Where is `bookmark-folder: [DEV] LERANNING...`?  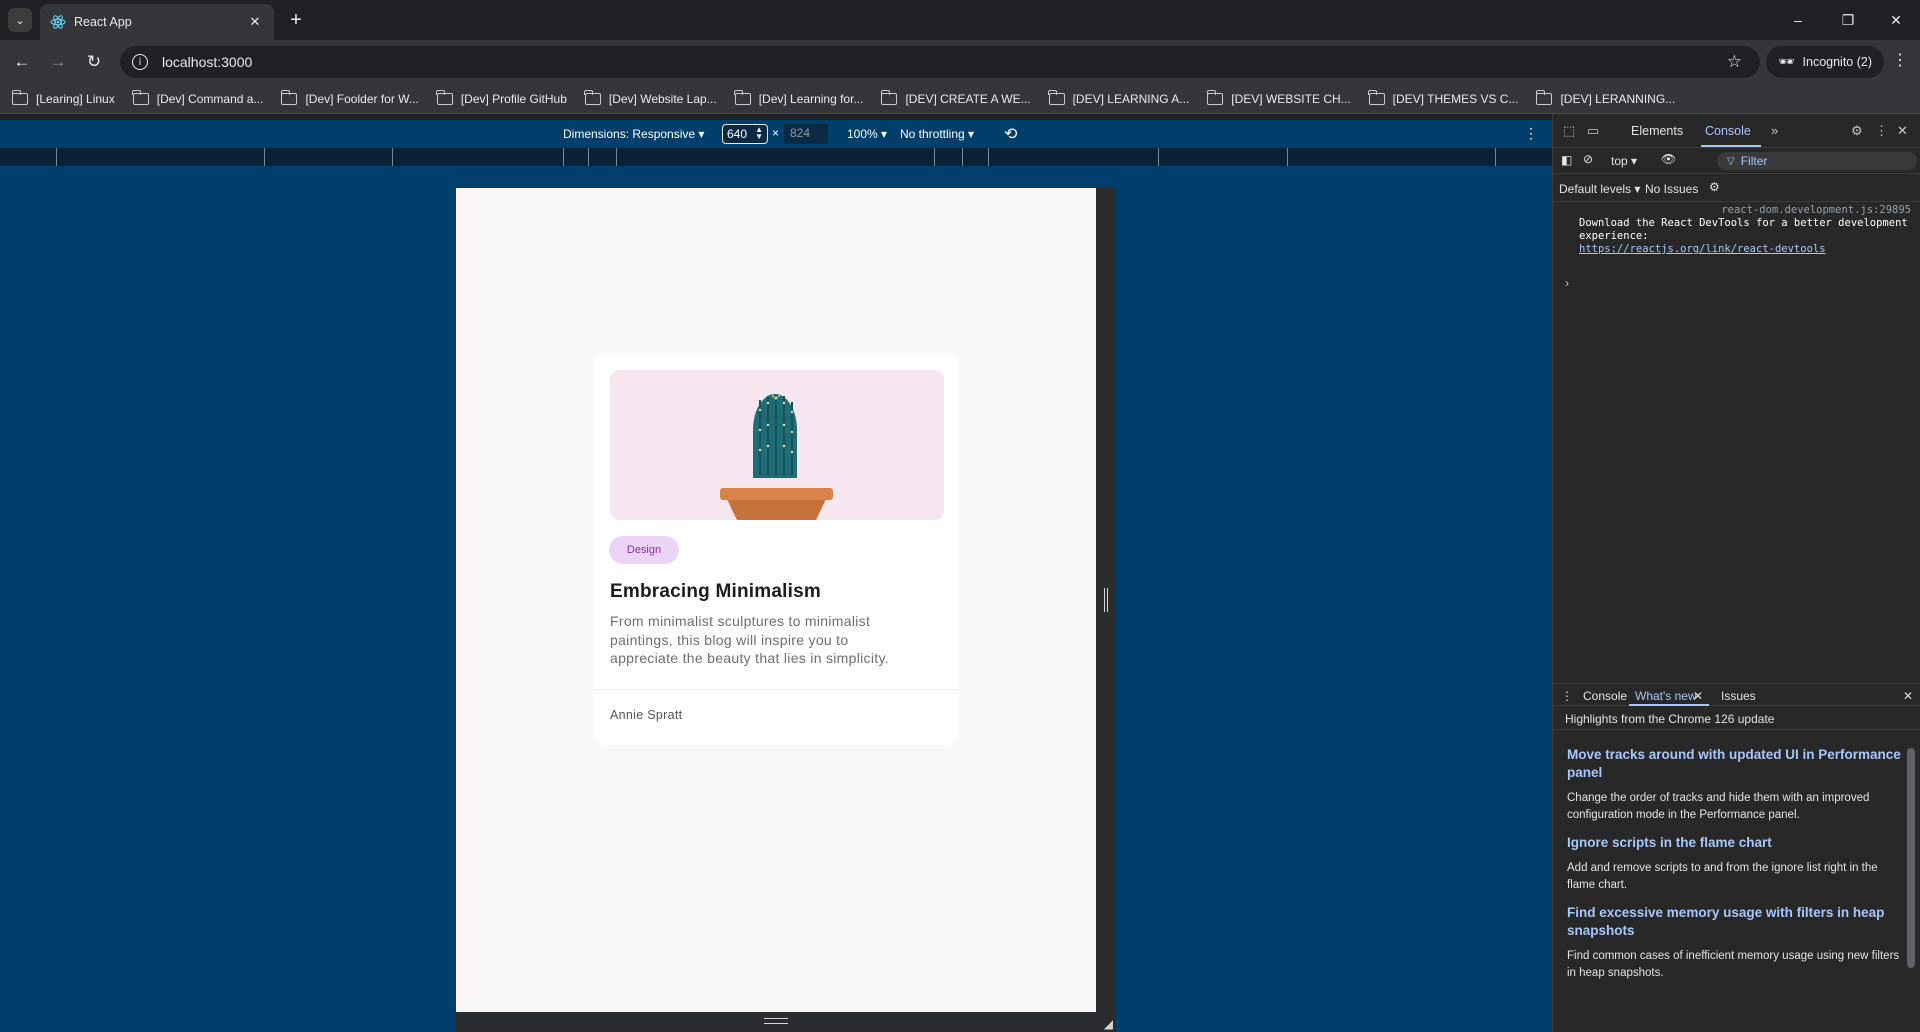
bookmark-folder: [DEV] LERANNING... is located at coordinates (1605, 97).